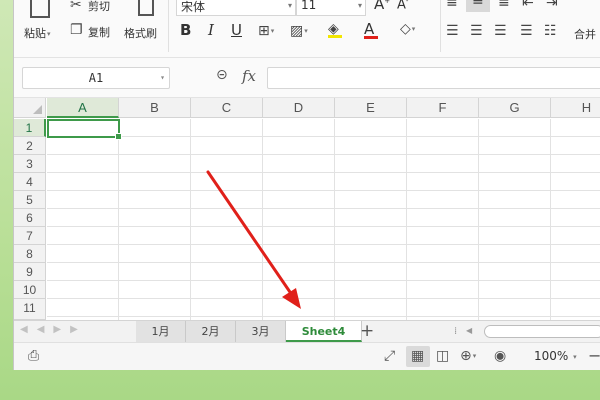 The image size is (600, 400). I want to click on distribute-icon: ☷, so click(550, 31).